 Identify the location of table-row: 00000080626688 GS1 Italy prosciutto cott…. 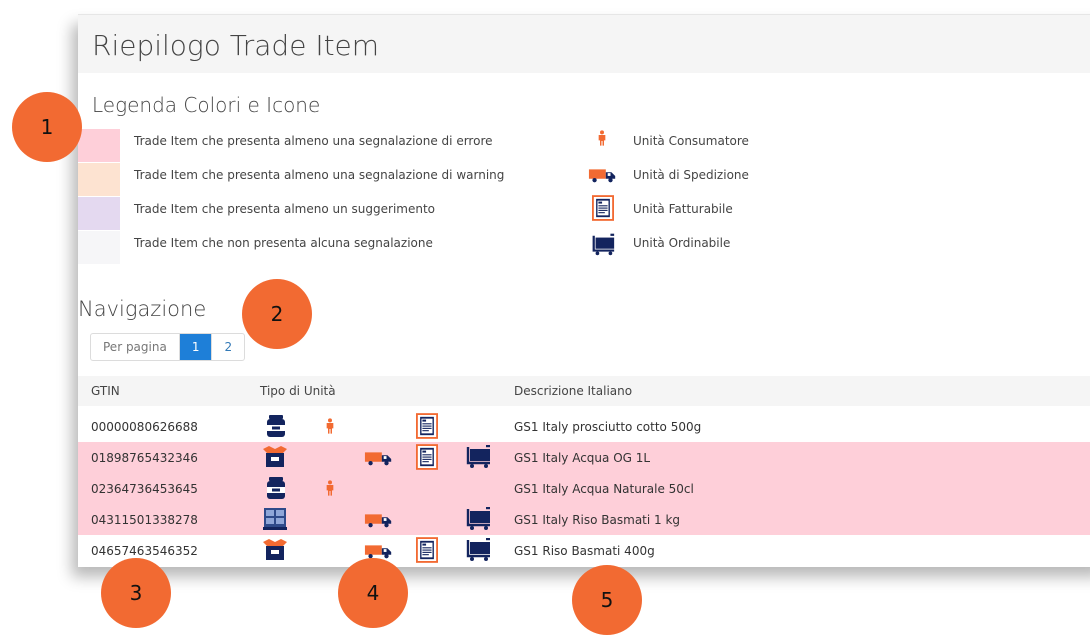
(584, 426).